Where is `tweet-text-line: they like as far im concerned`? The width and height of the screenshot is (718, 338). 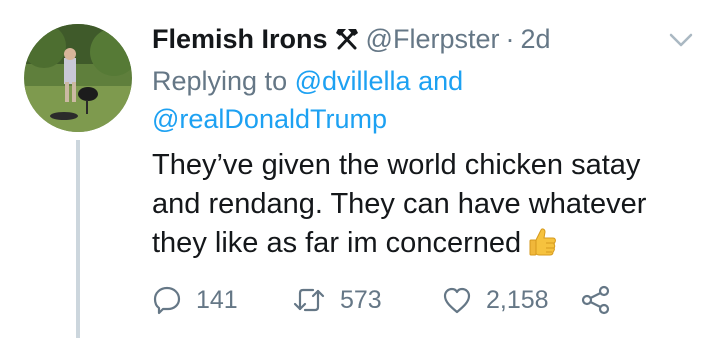 tweet-text-line: they like as far im concerned is located at coordinates (337, 243).